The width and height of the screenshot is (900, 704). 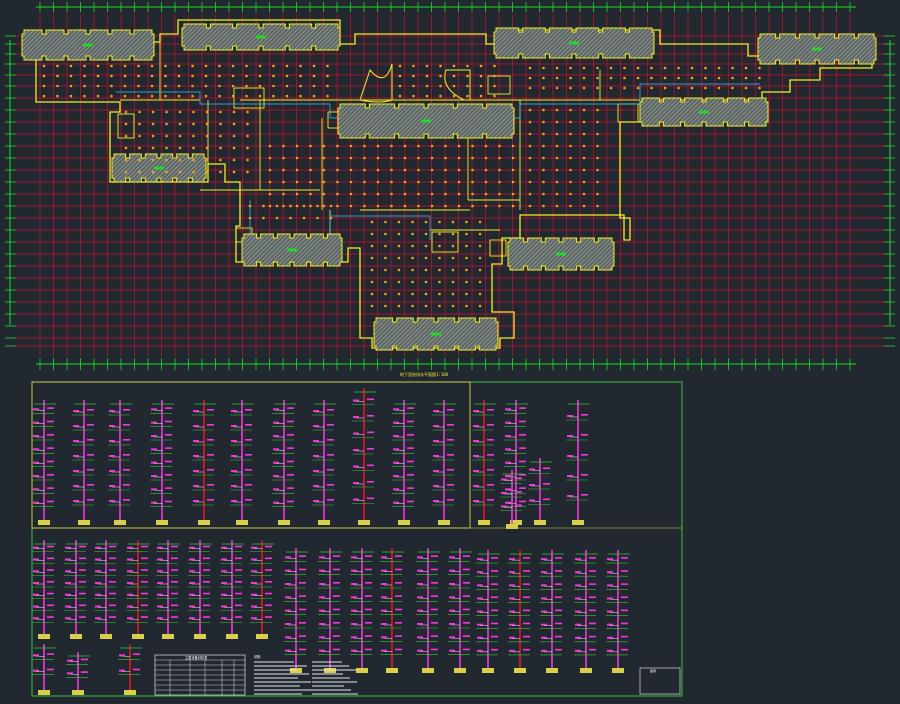 What do you see at coordinates (257, 656) in the screenshot?
I see `notes-title: 说明` at bounding box center [257, 656].